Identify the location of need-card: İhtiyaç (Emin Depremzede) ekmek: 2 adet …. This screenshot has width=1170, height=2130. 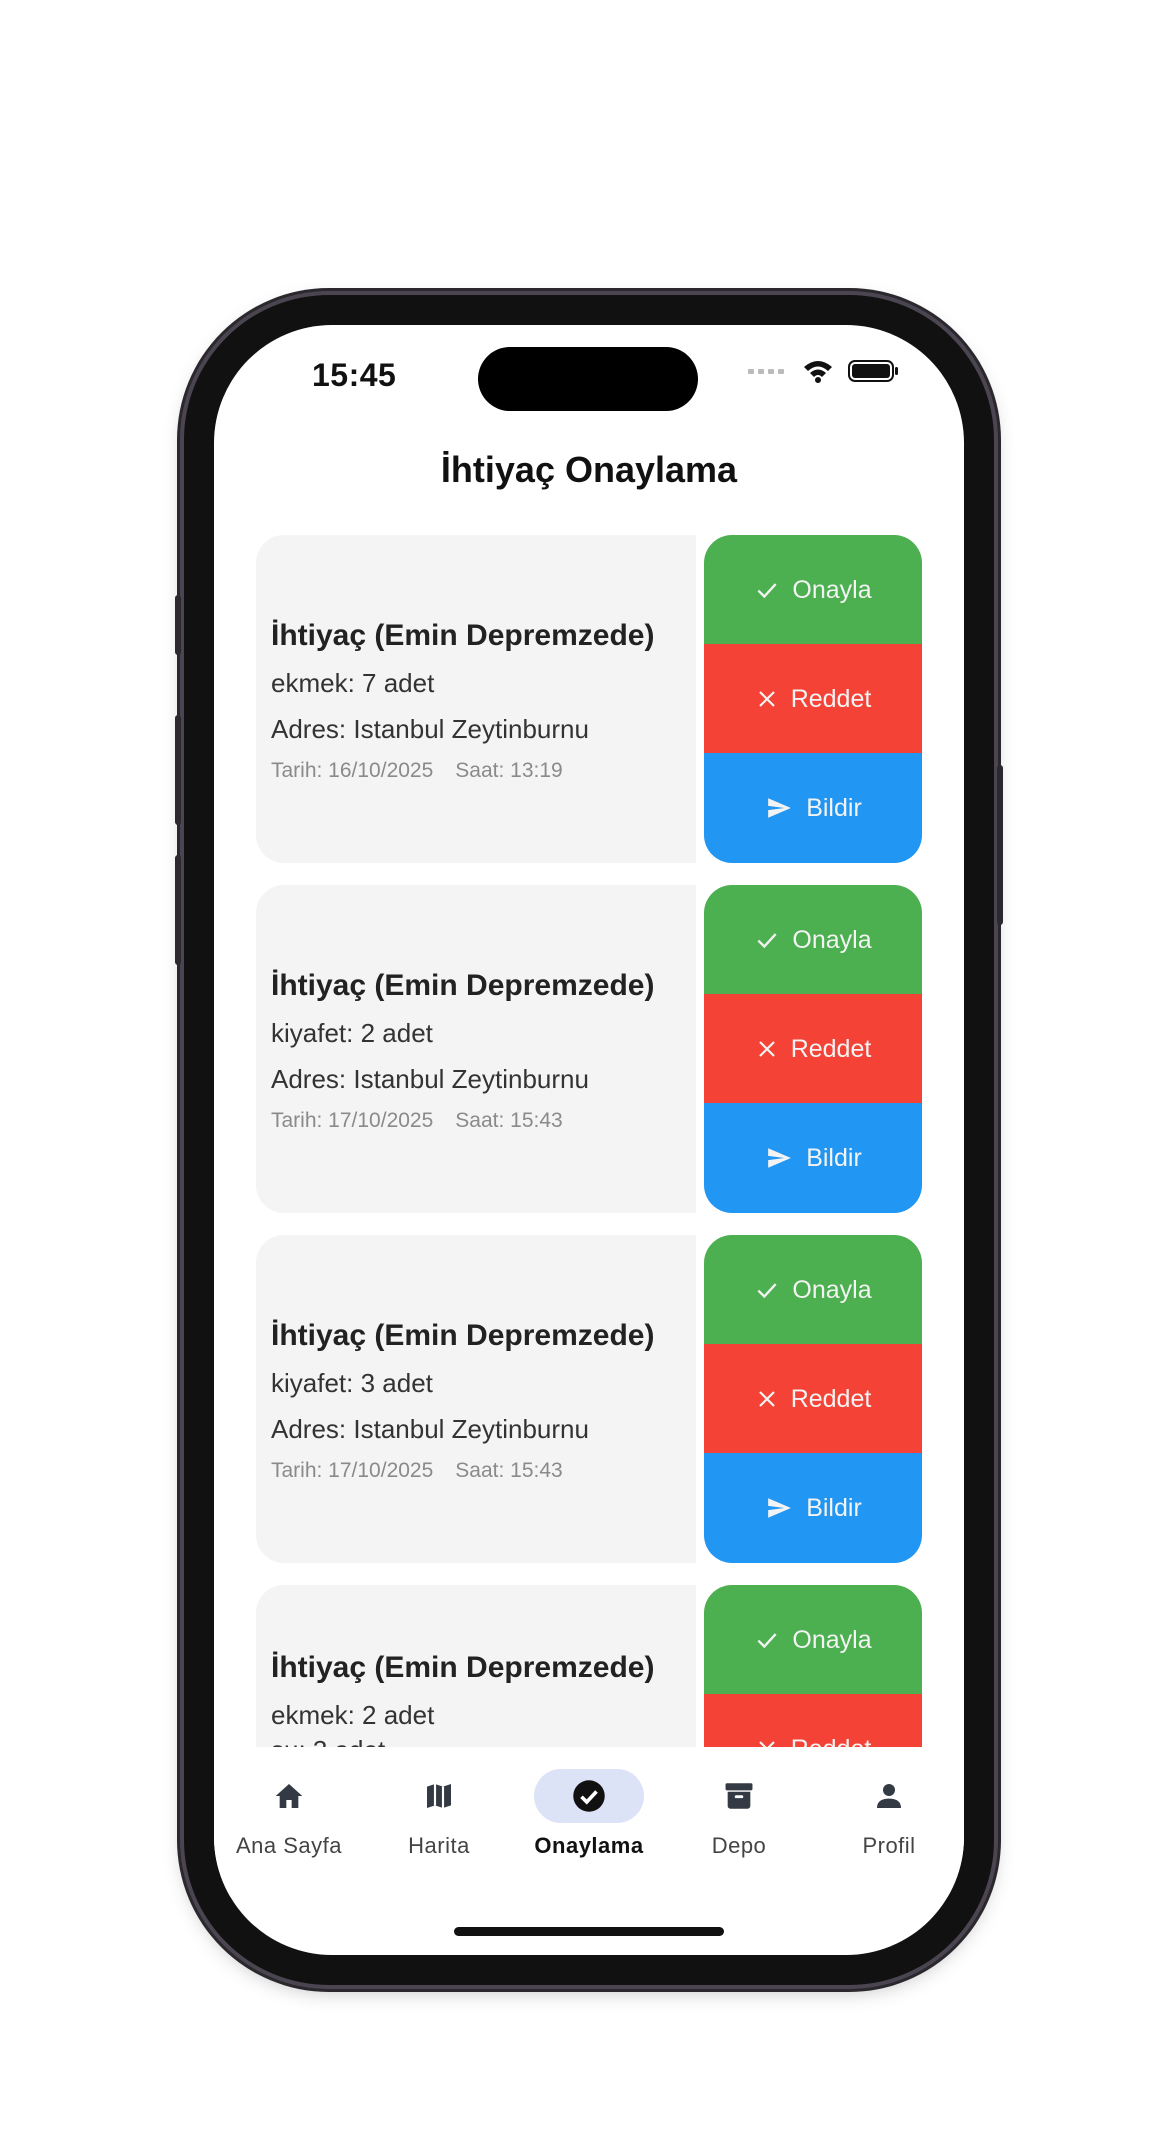
(589, 1666).